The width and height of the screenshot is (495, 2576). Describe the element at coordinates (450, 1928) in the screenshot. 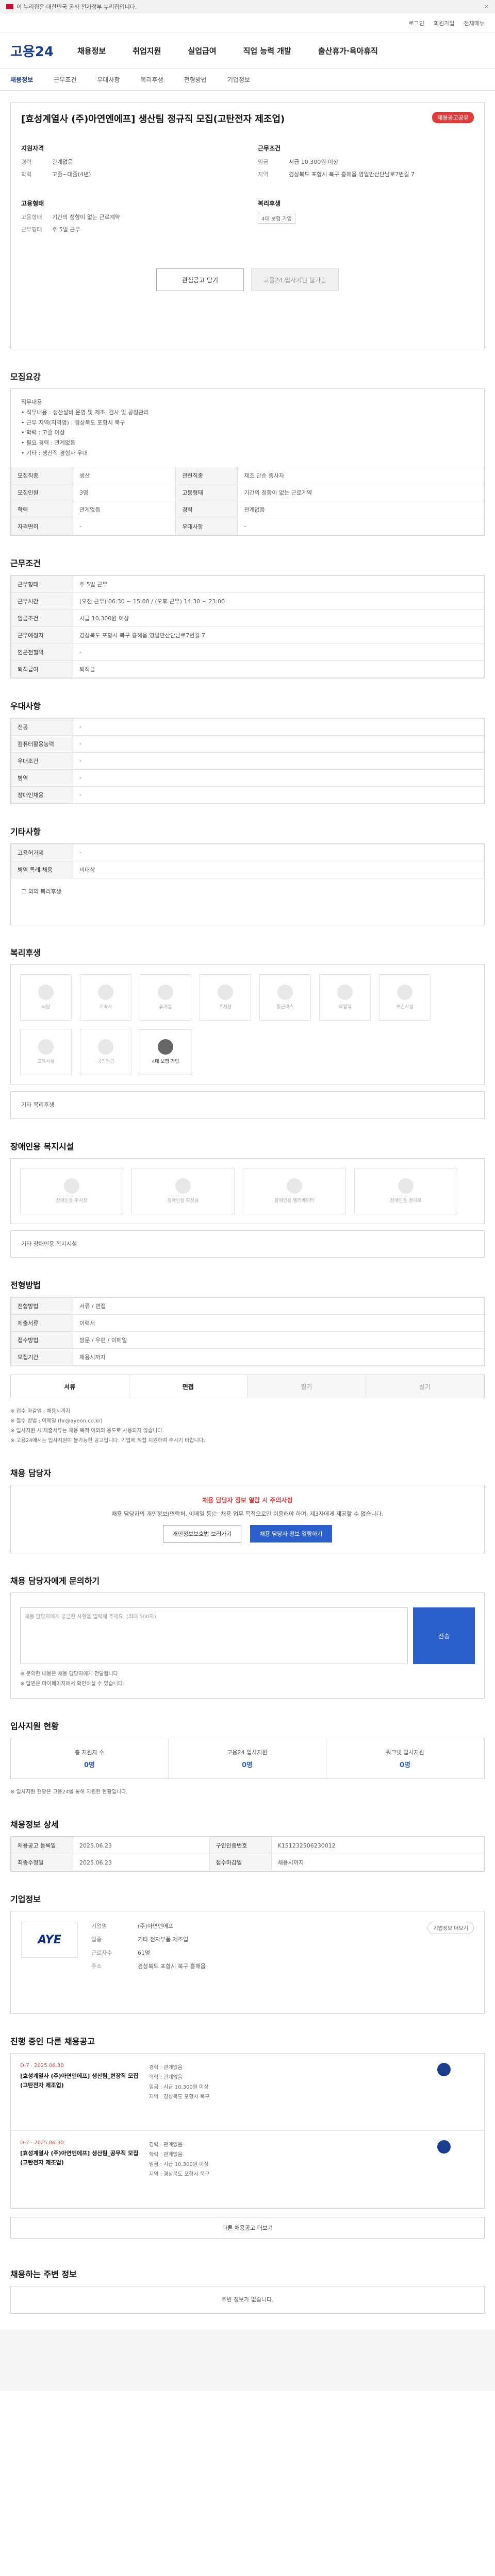

I see `company-more-button: 기업정보 더보기` at that location.